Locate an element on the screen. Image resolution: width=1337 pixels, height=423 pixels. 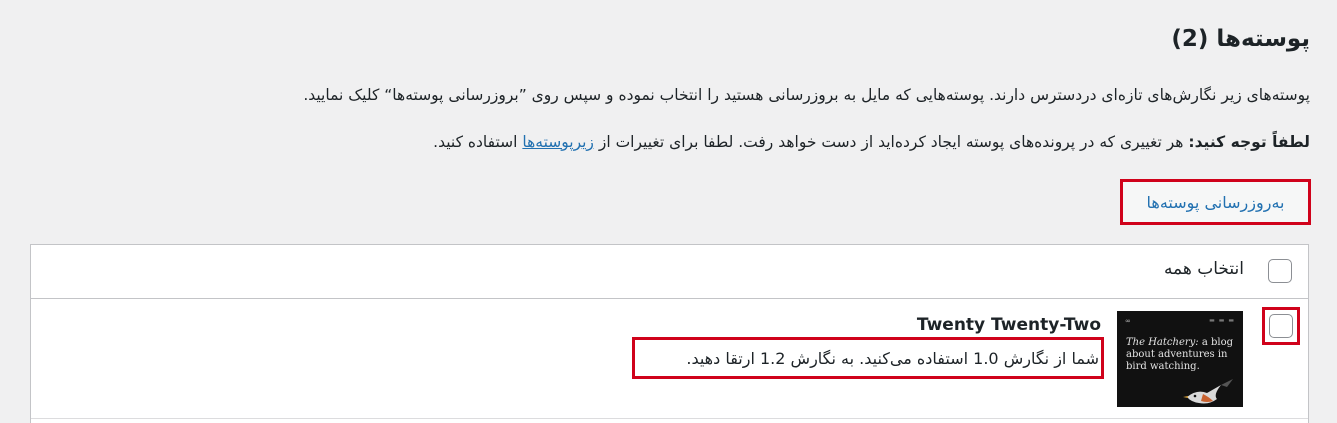
theme-checkbox is located at coordinates (1281, 326).